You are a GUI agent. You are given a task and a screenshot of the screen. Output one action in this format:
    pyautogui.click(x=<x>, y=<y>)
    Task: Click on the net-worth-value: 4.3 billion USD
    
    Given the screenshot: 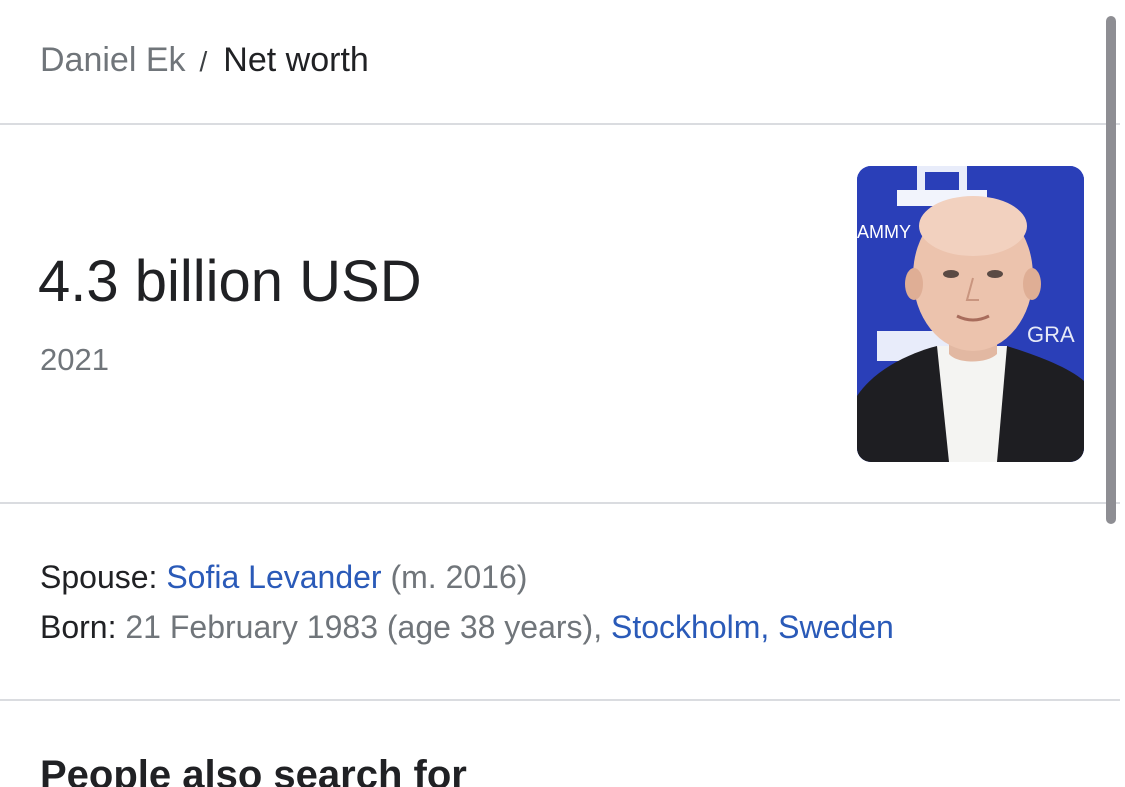 What is the action you would take?
    pyautogui.click(x=230, y=281)
    